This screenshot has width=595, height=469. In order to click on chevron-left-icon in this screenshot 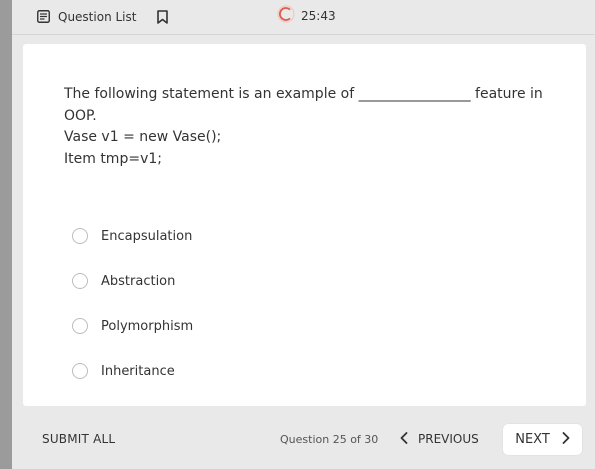, I will do `click(404, 439)`.